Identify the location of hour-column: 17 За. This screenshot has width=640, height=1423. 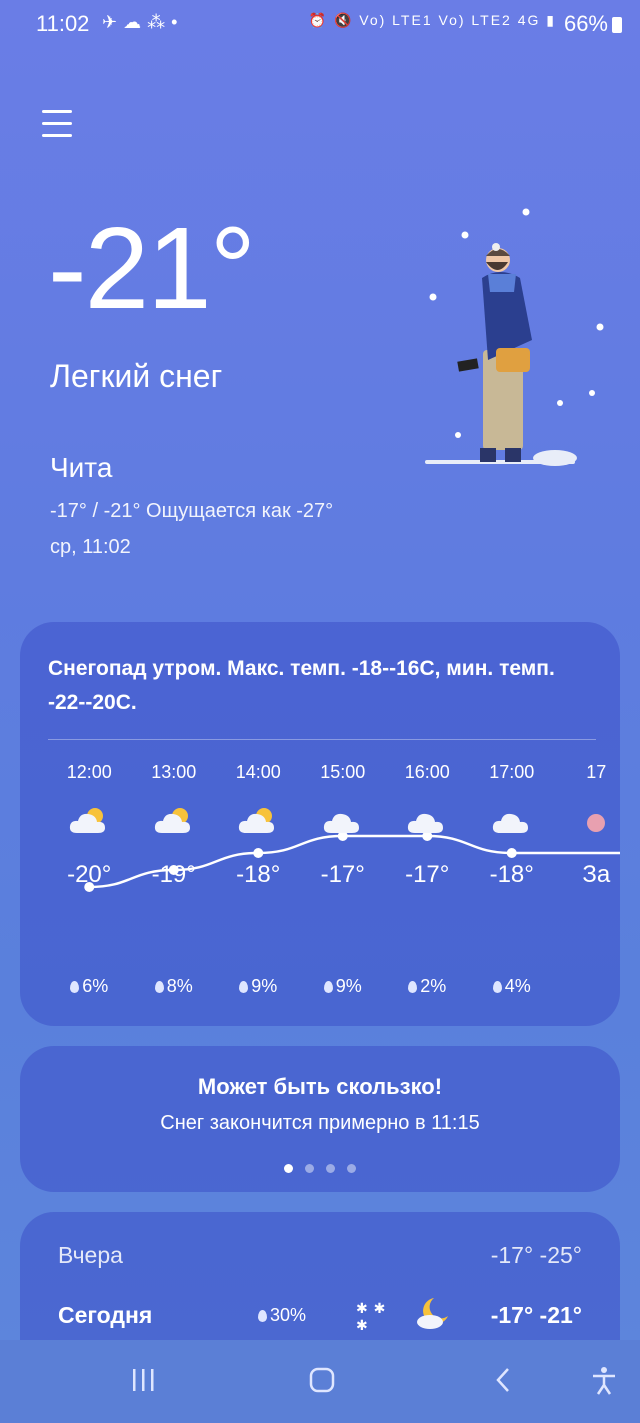
(587, 825).